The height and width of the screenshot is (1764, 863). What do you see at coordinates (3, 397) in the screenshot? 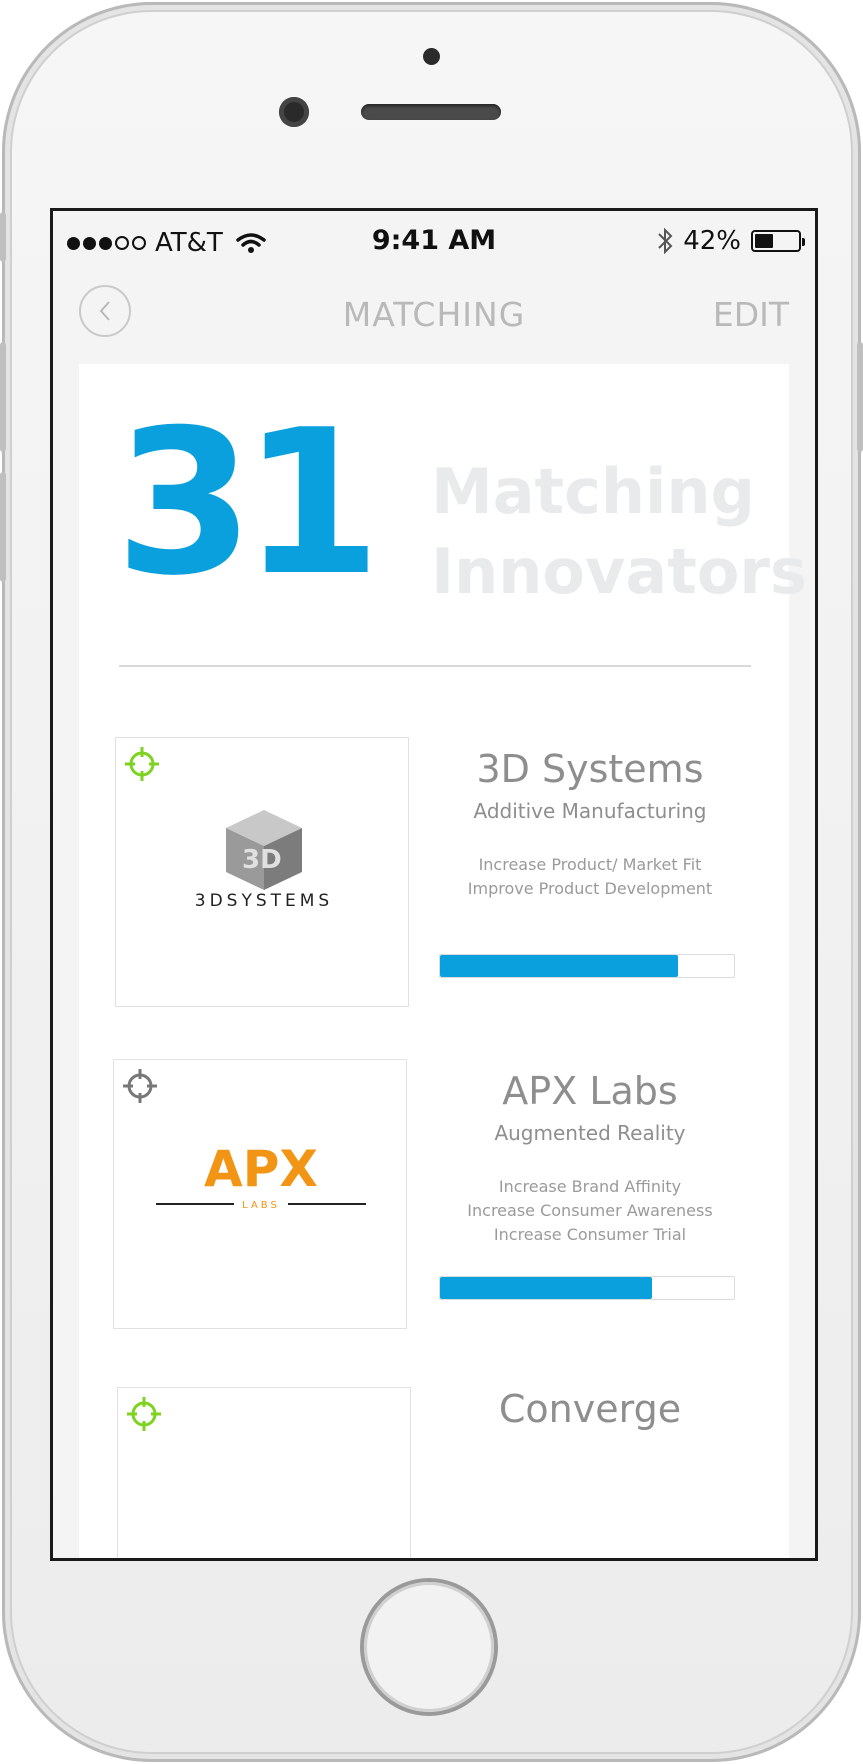
I see `volume-up-button` at bounding box center [3, 397].